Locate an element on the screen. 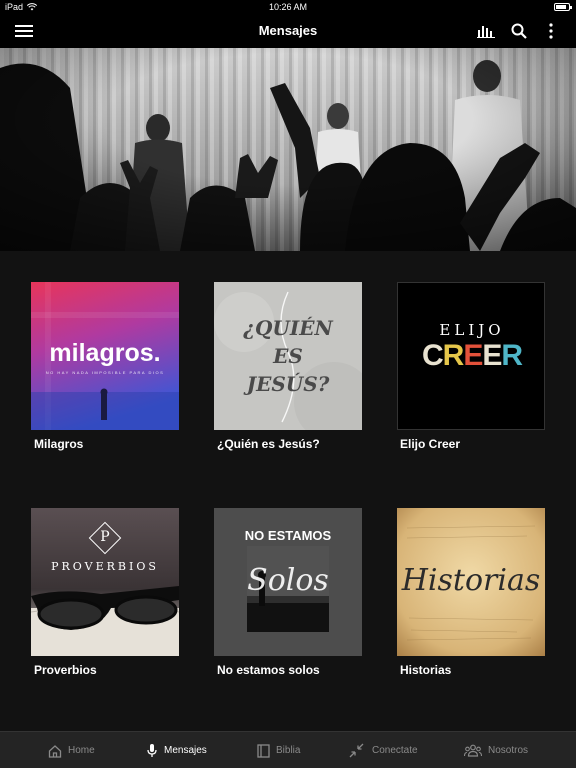 The width and height of the screenshot is (576, 768). series-title: Elijo Creer is located at coordinates (471, 444).